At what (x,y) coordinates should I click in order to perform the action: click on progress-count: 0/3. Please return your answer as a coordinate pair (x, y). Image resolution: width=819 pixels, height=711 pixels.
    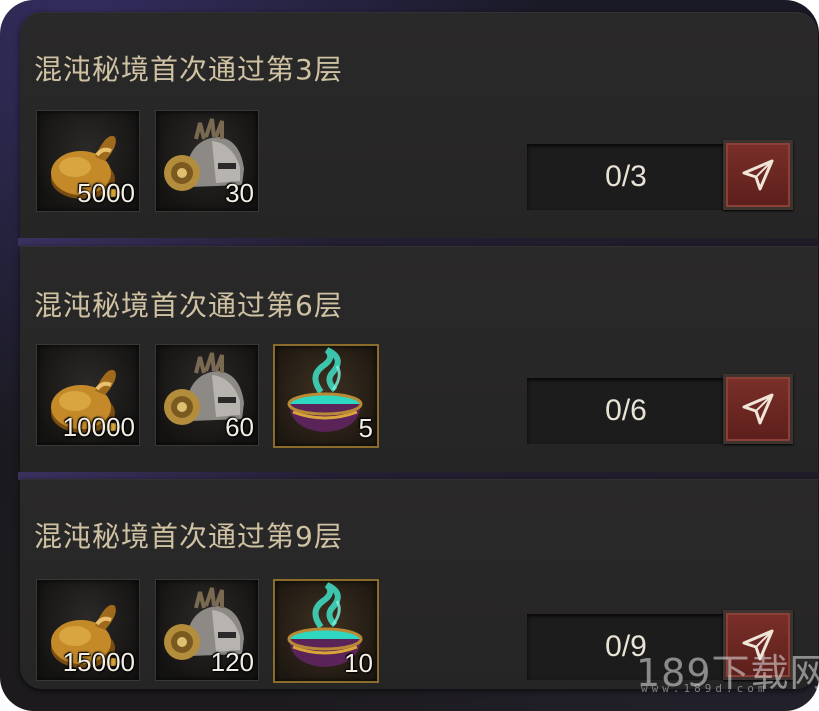
    Looking at the image, I should click on (626, 176).